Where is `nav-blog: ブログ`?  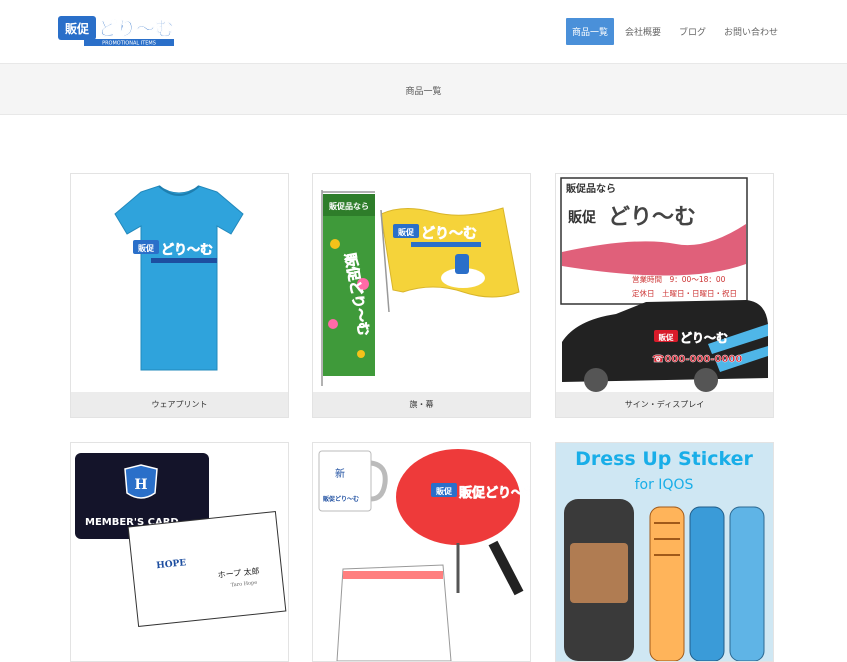 nav-blog: ブログ is located at coordinates (692, 31).